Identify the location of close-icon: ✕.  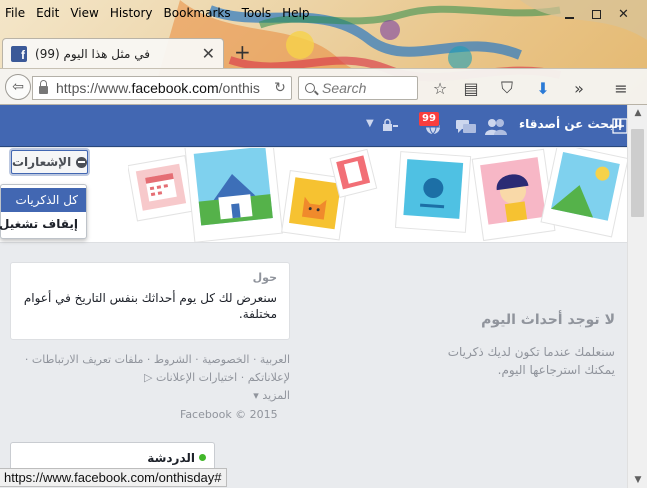
(623, 14).